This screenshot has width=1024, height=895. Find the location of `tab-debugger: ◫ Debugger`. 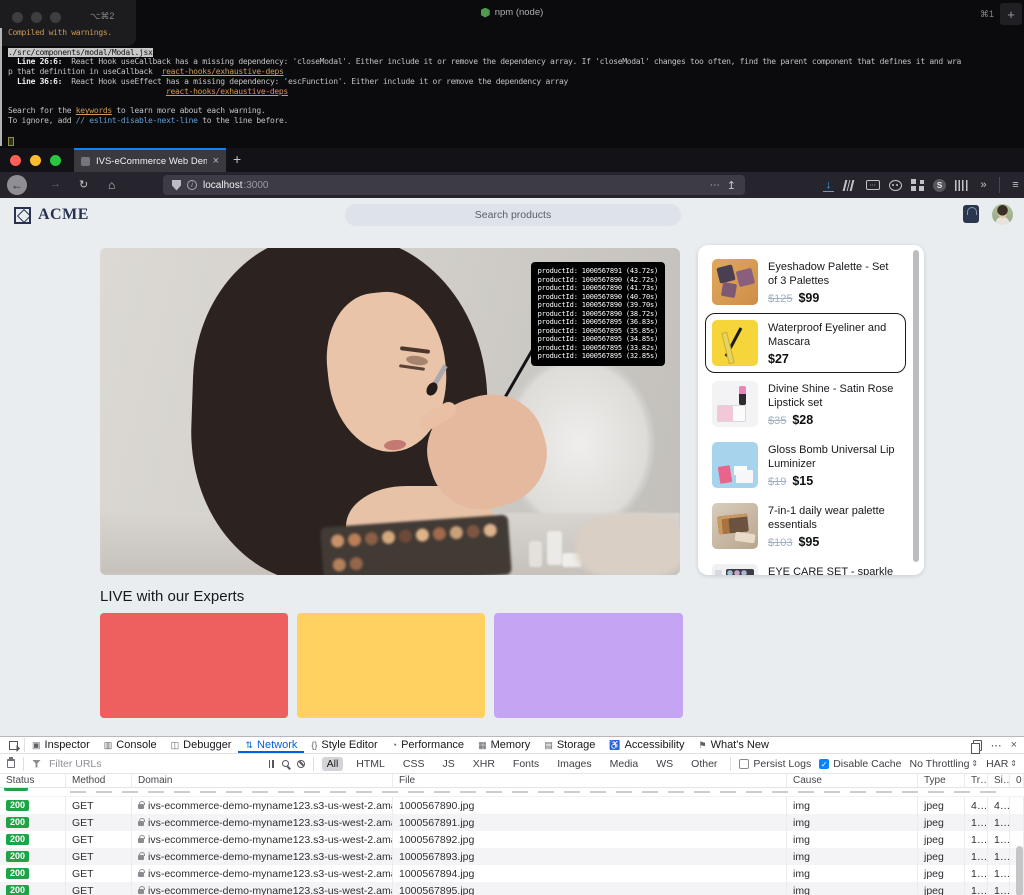

tab-debugger: ◫ Debugger is located at coordinates (201, 745).